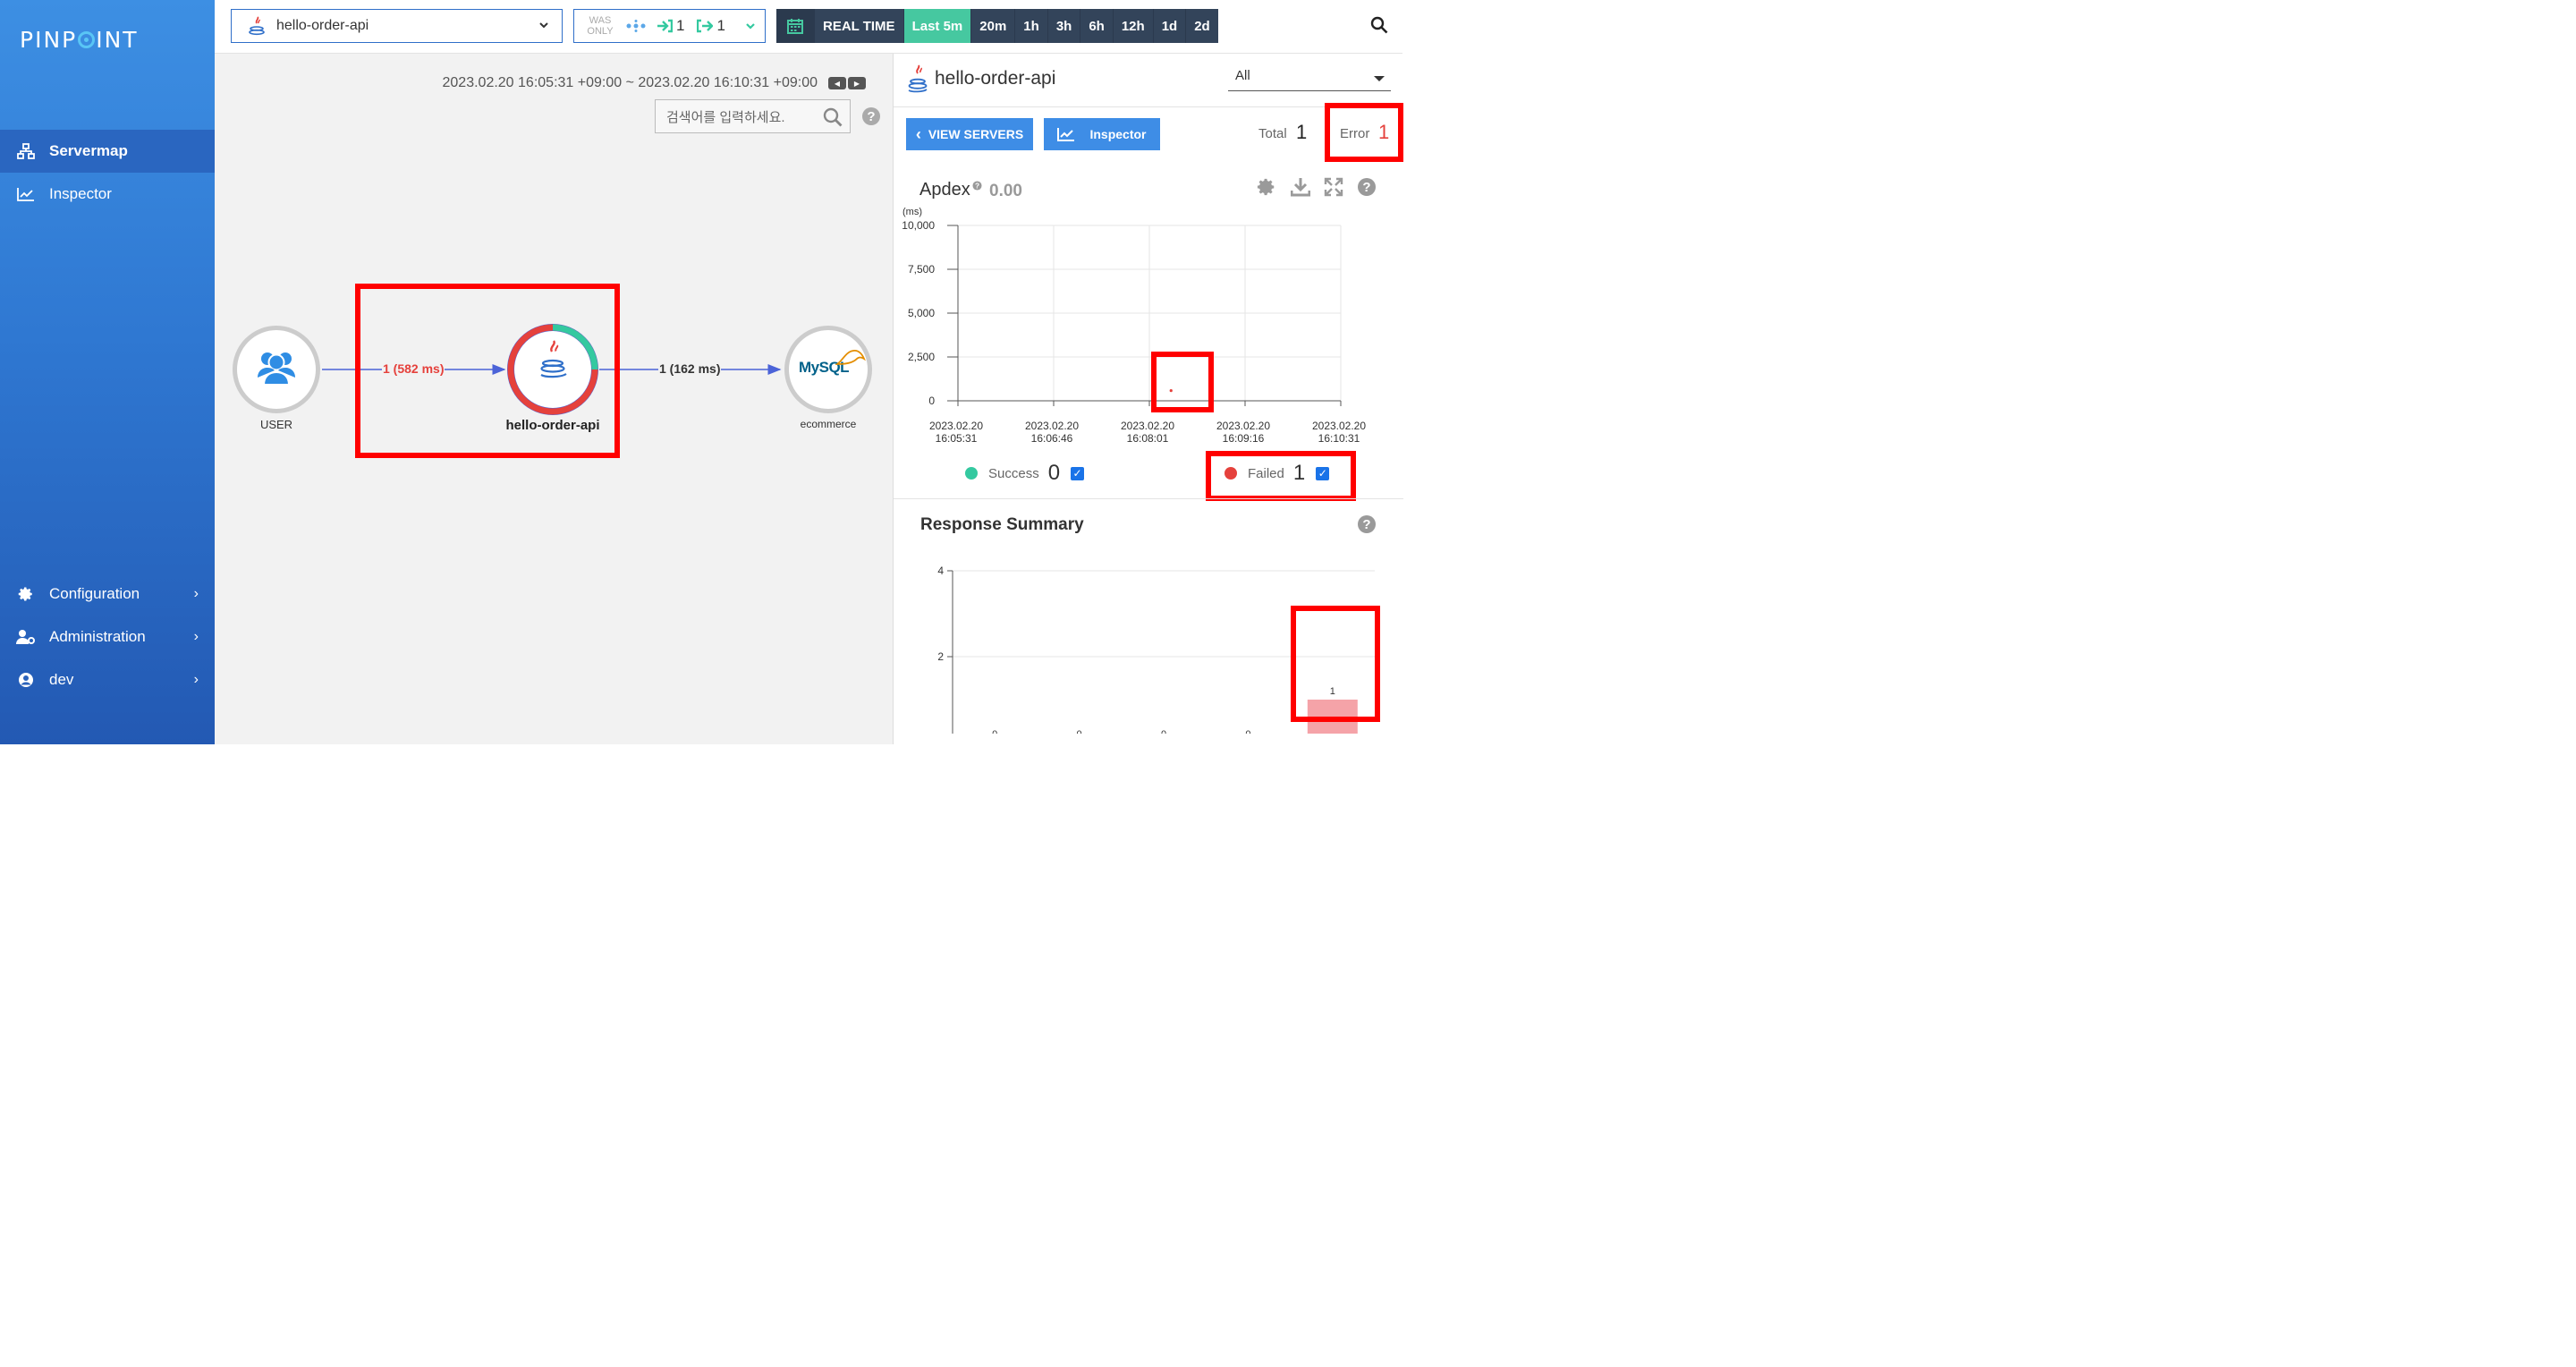  What do you see at coordinates (322, 25) in the screenshot?
I see `application-name: hello-order-api` at bounding box center [322, 25].